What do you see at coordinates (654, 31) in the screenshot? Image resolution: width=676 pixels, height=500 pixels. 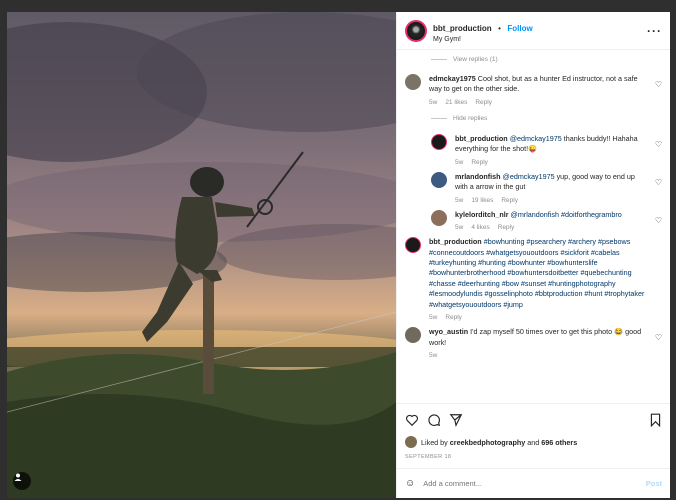 I see `more-options-icon: ···` at bounding box center [654, 31].